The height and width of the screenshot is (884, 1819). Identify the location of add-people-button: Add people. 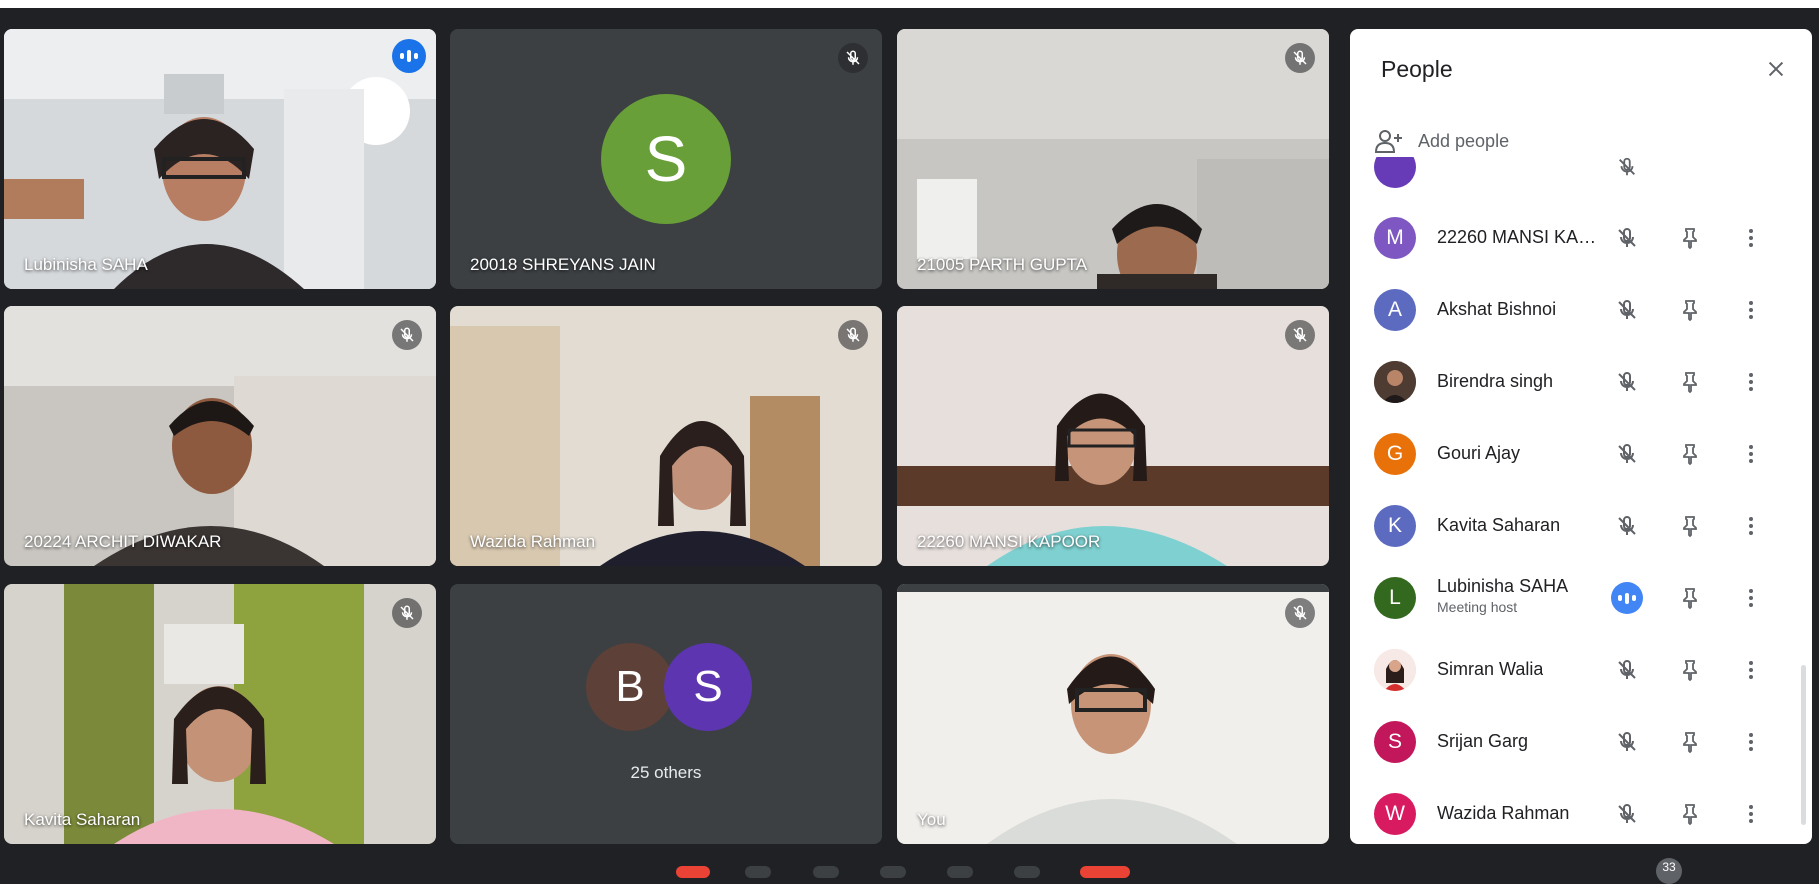
(1441, 141).